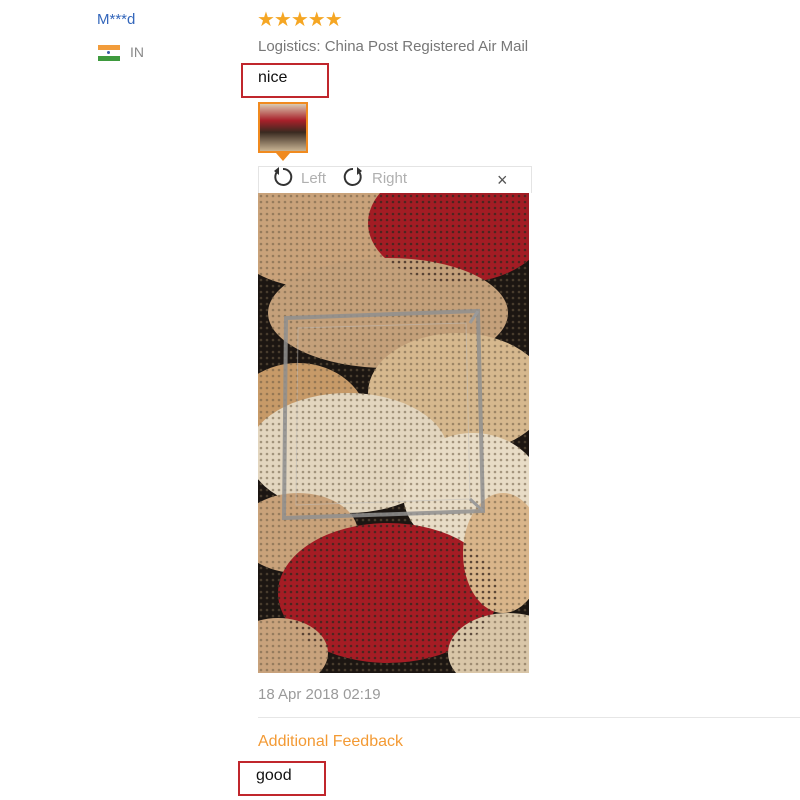 The height and width of the screenshot is (800, 800). I want to click on thumbnail-pointer, so click(283, 157).